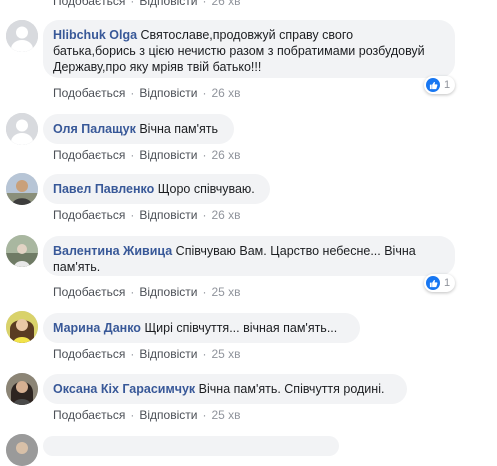 The height and width of the screenshot is (466, 497). What do you see at coordinates (247, 35) in the screenshot?
I see `comment-text: Святославе,продовжуй справу свого` at bounding box center [247, 35].